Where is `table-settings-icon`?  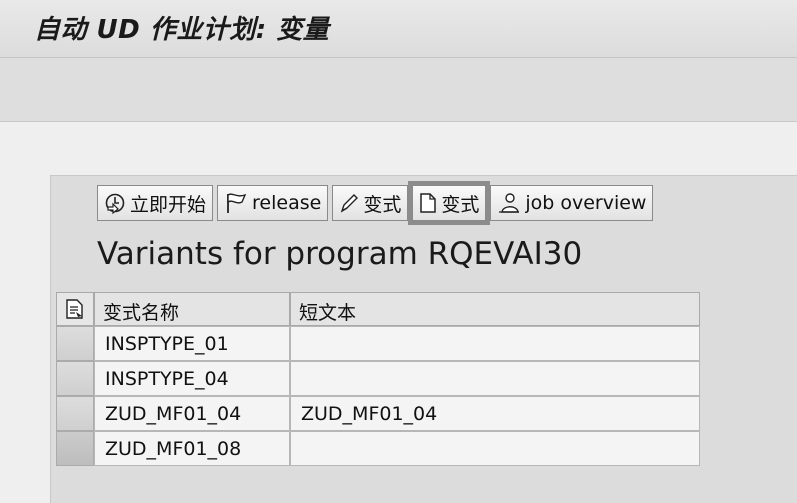 table-settings-icon is located at coordinates (74, 309).